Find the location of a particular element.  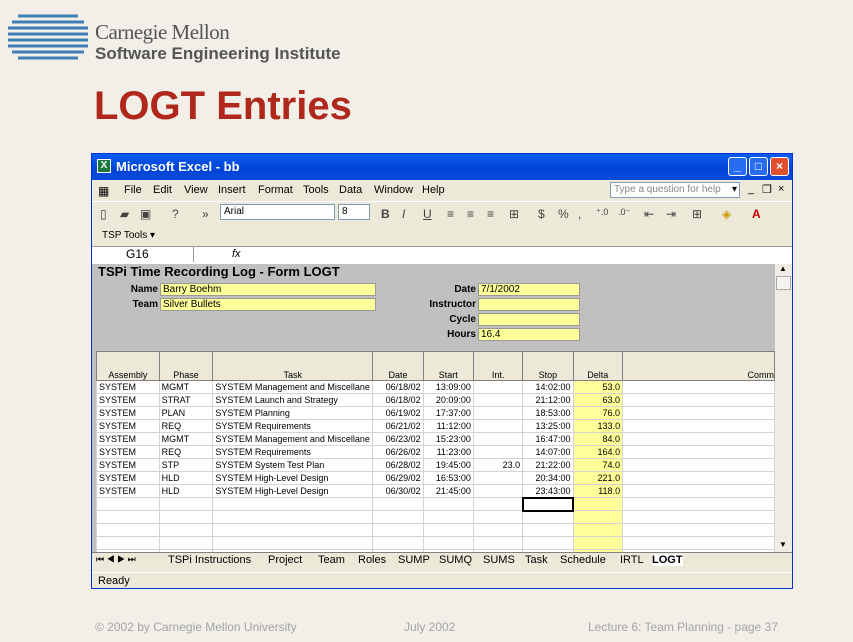

table-cell: STRAT is located at coordinates (186, 400).